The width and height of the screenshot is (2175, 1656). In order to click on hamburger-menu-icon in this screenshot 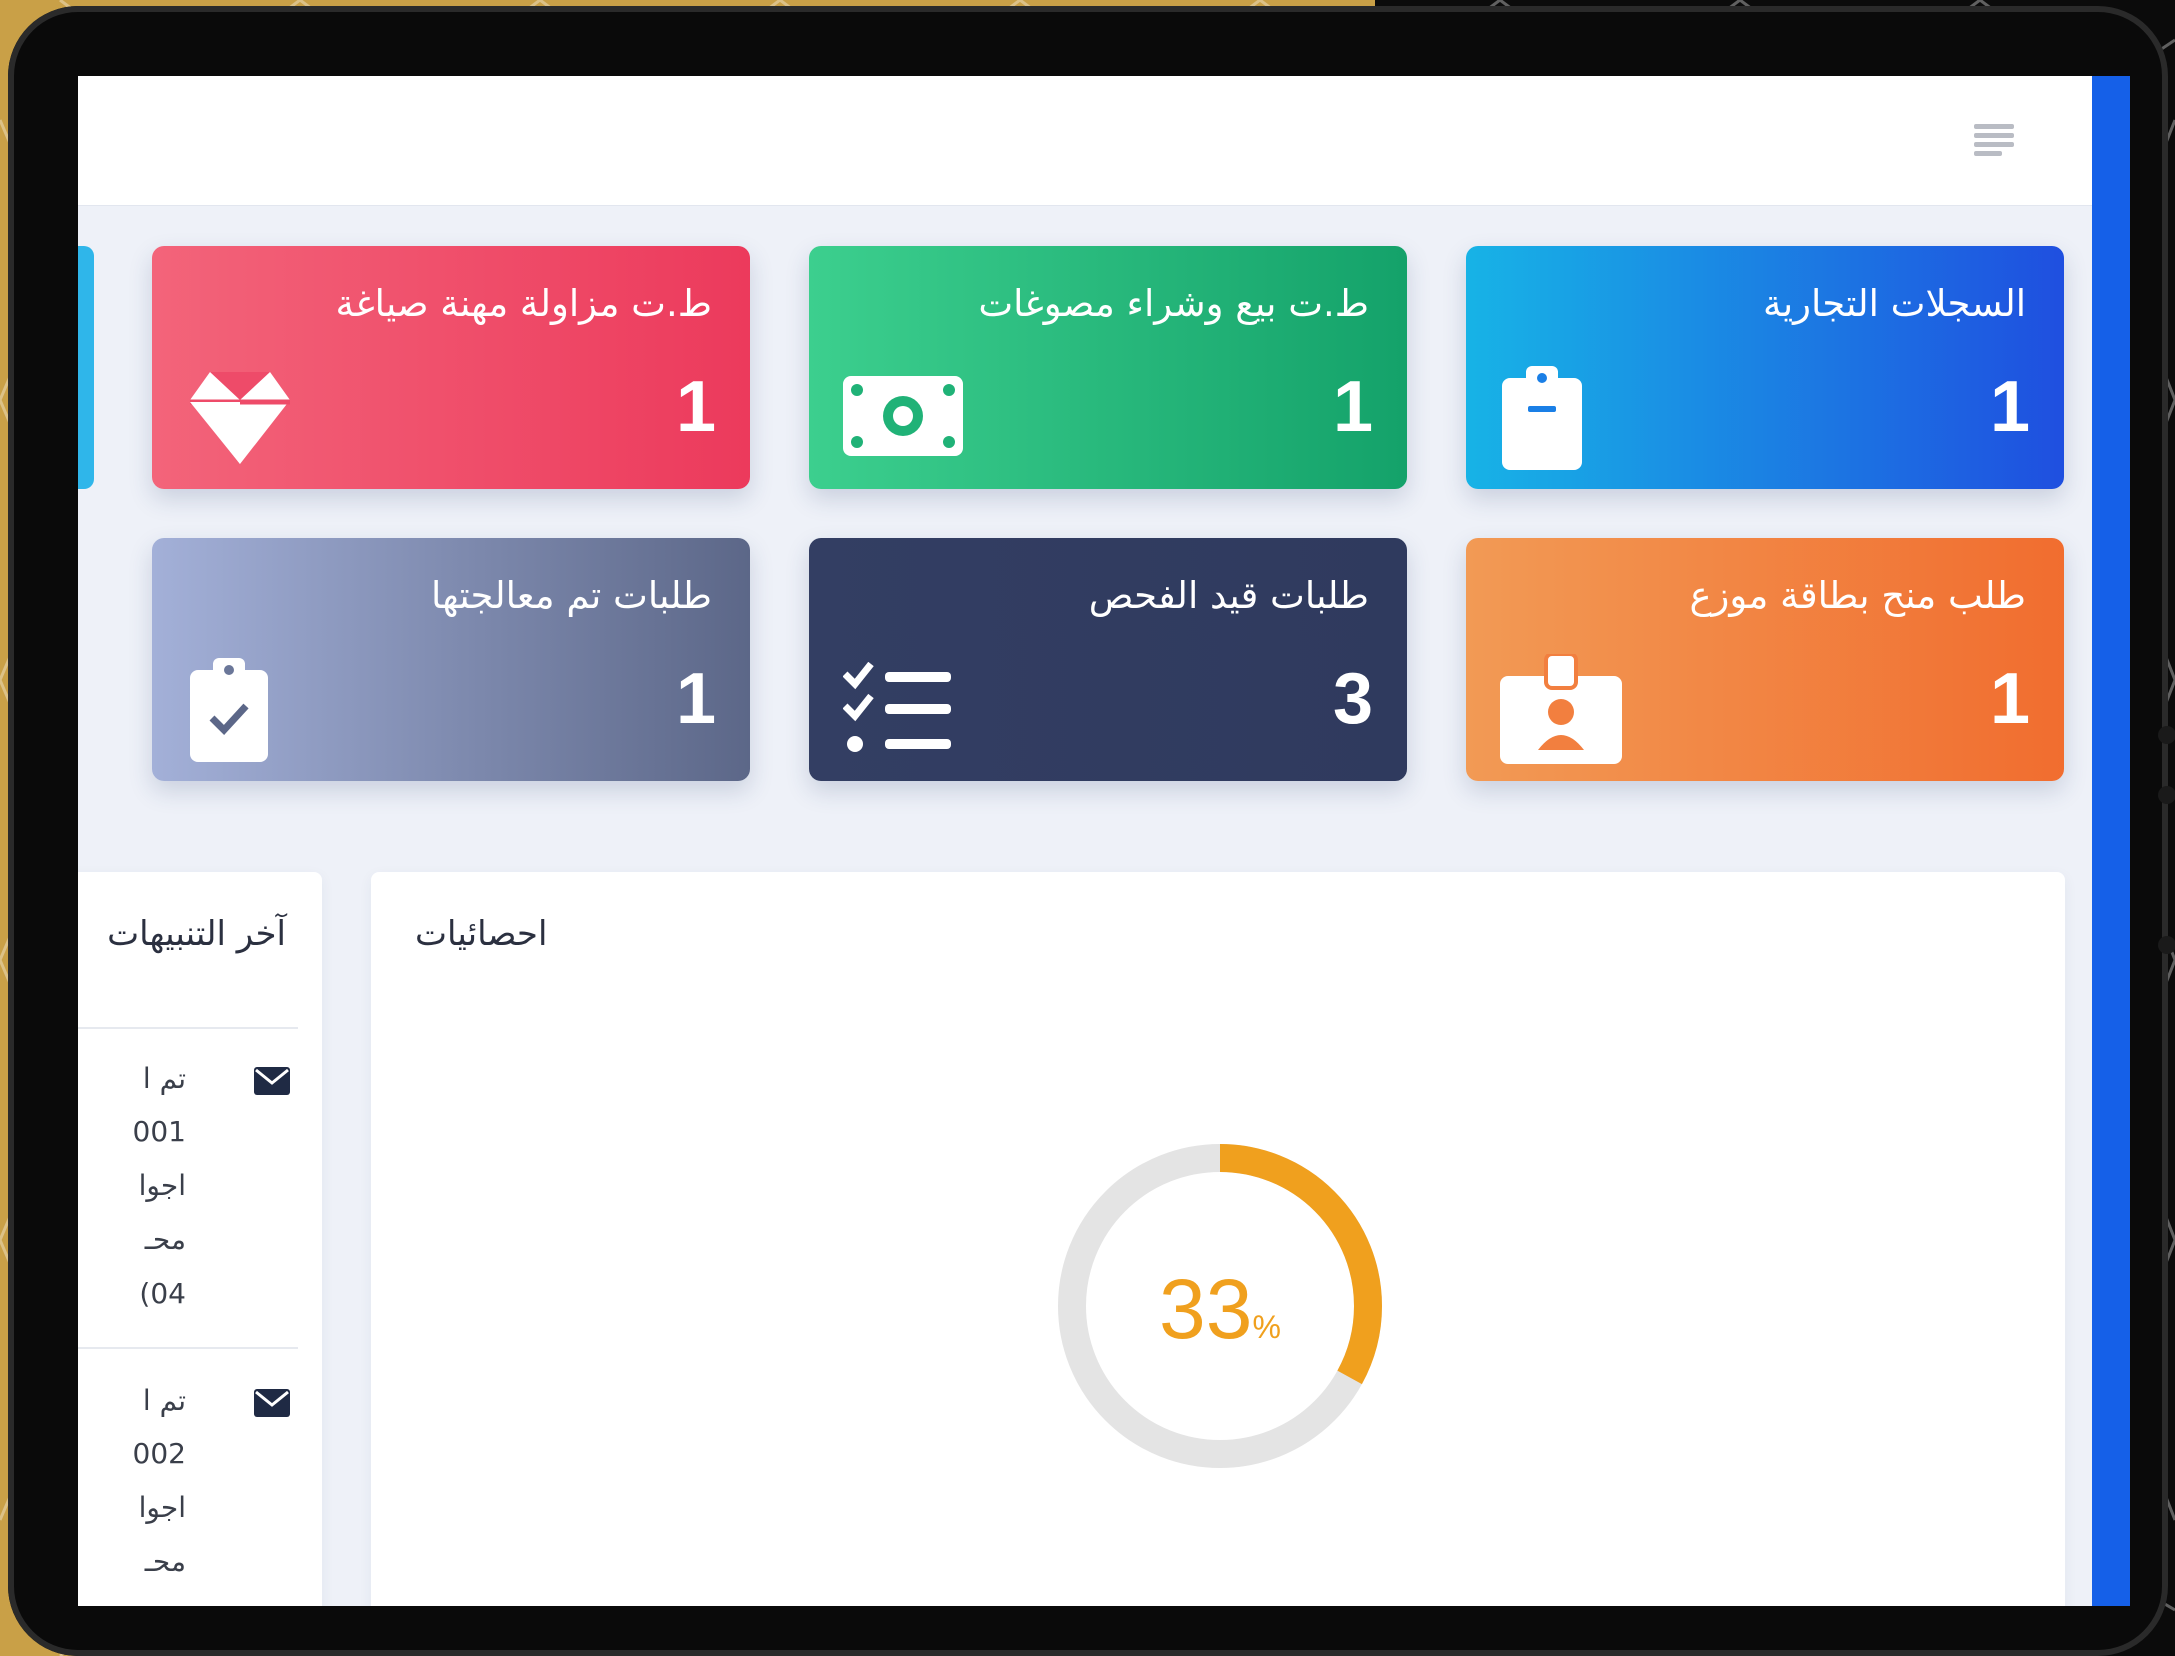, I will do `click(1994, 140)`.